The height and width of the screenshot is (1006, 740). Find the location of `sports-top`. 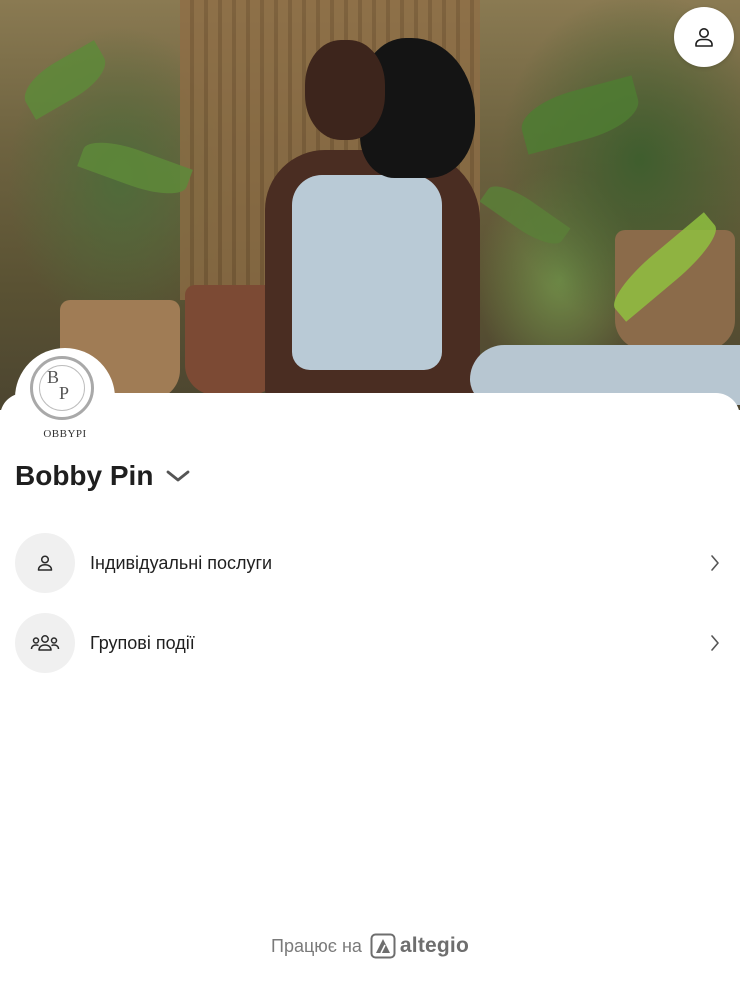

sports-top is located at coordinates (367, 272).